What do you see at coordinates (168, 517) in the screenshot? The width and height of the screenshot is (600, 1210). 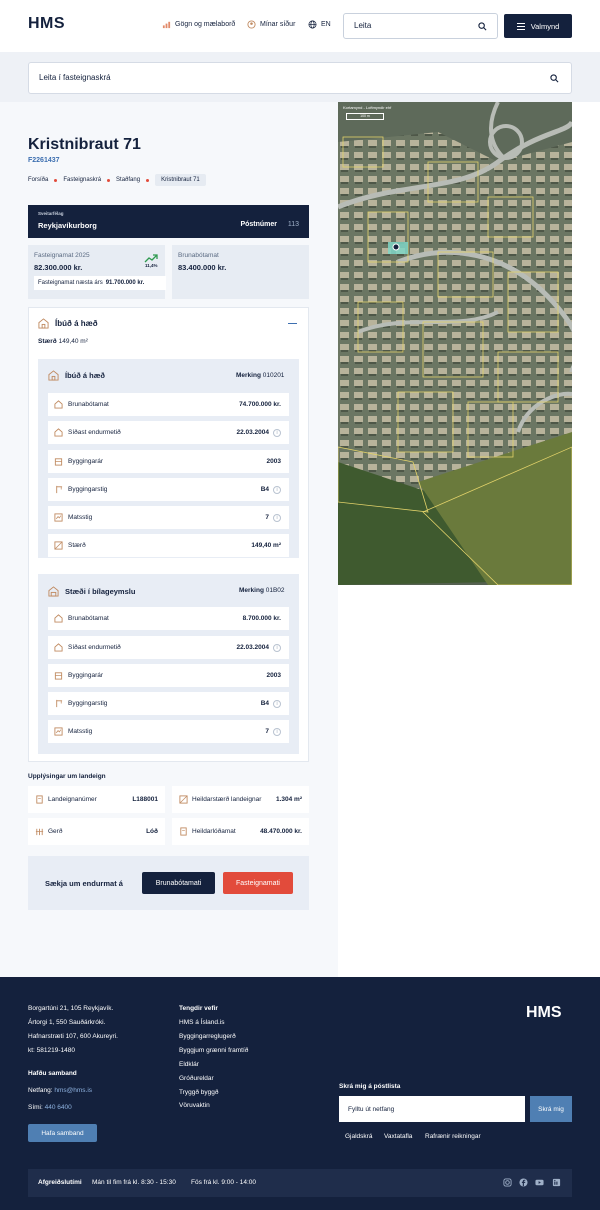 I see `detail-row: Matsstig 7 i` at bounding box center [168, 517].